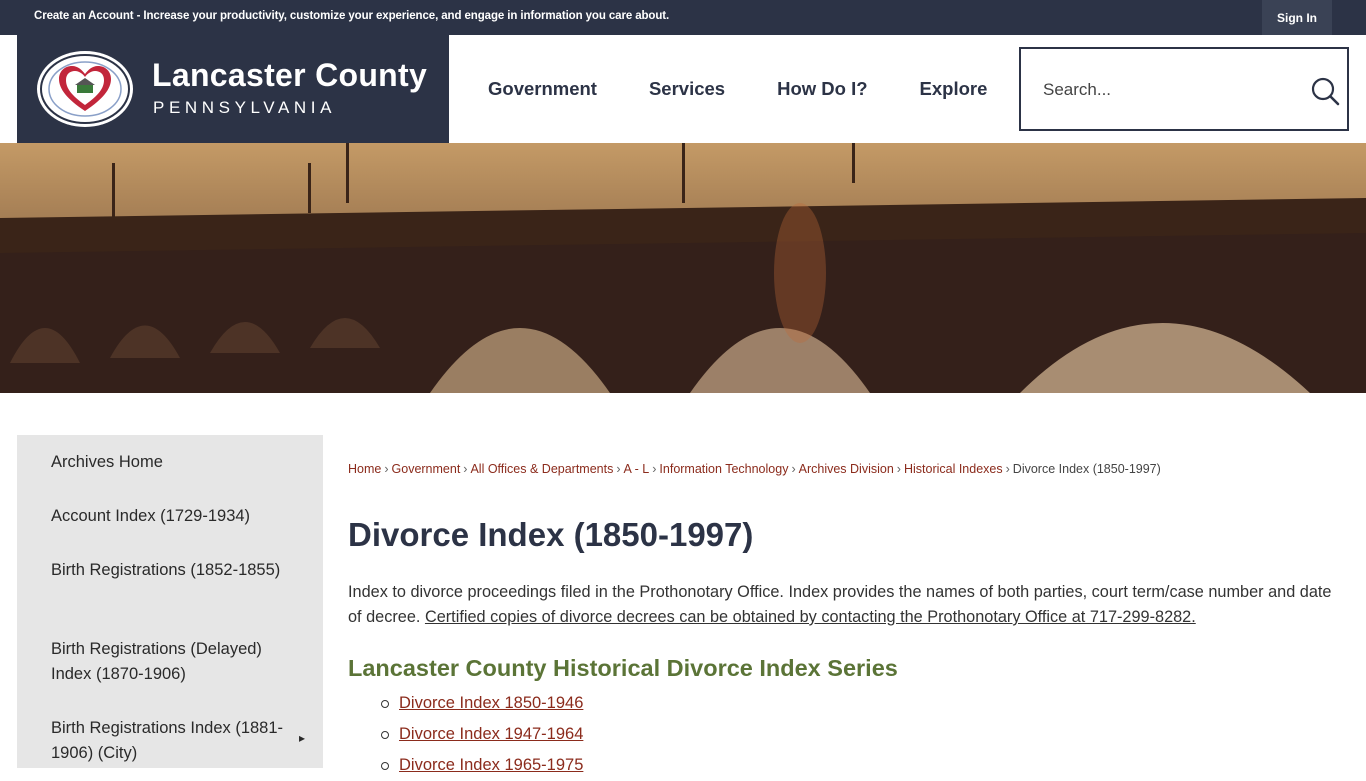 The image size is (1366, 781). I want to click on search-icon, so click(1325, 91).